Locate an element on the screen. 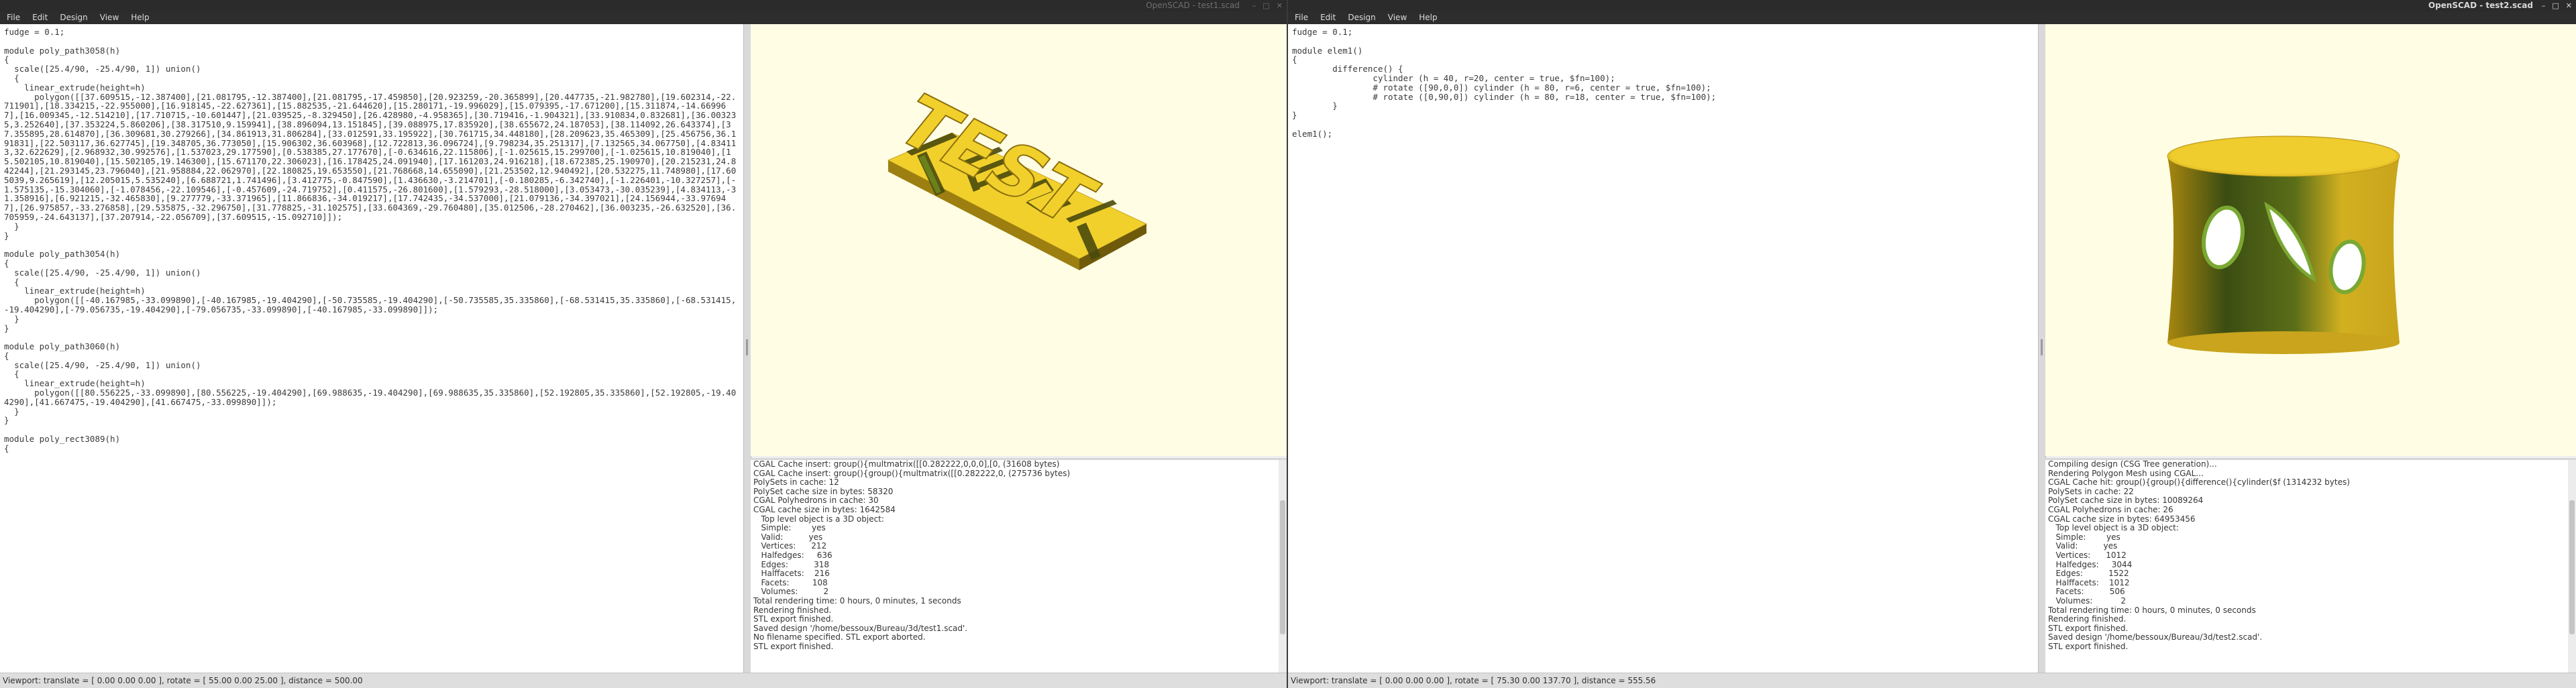 This screenshot has height=688, width=2576. title-bar: OpenSCAD - test1.scad – □ ✕ is located at coordinates (643, 5).